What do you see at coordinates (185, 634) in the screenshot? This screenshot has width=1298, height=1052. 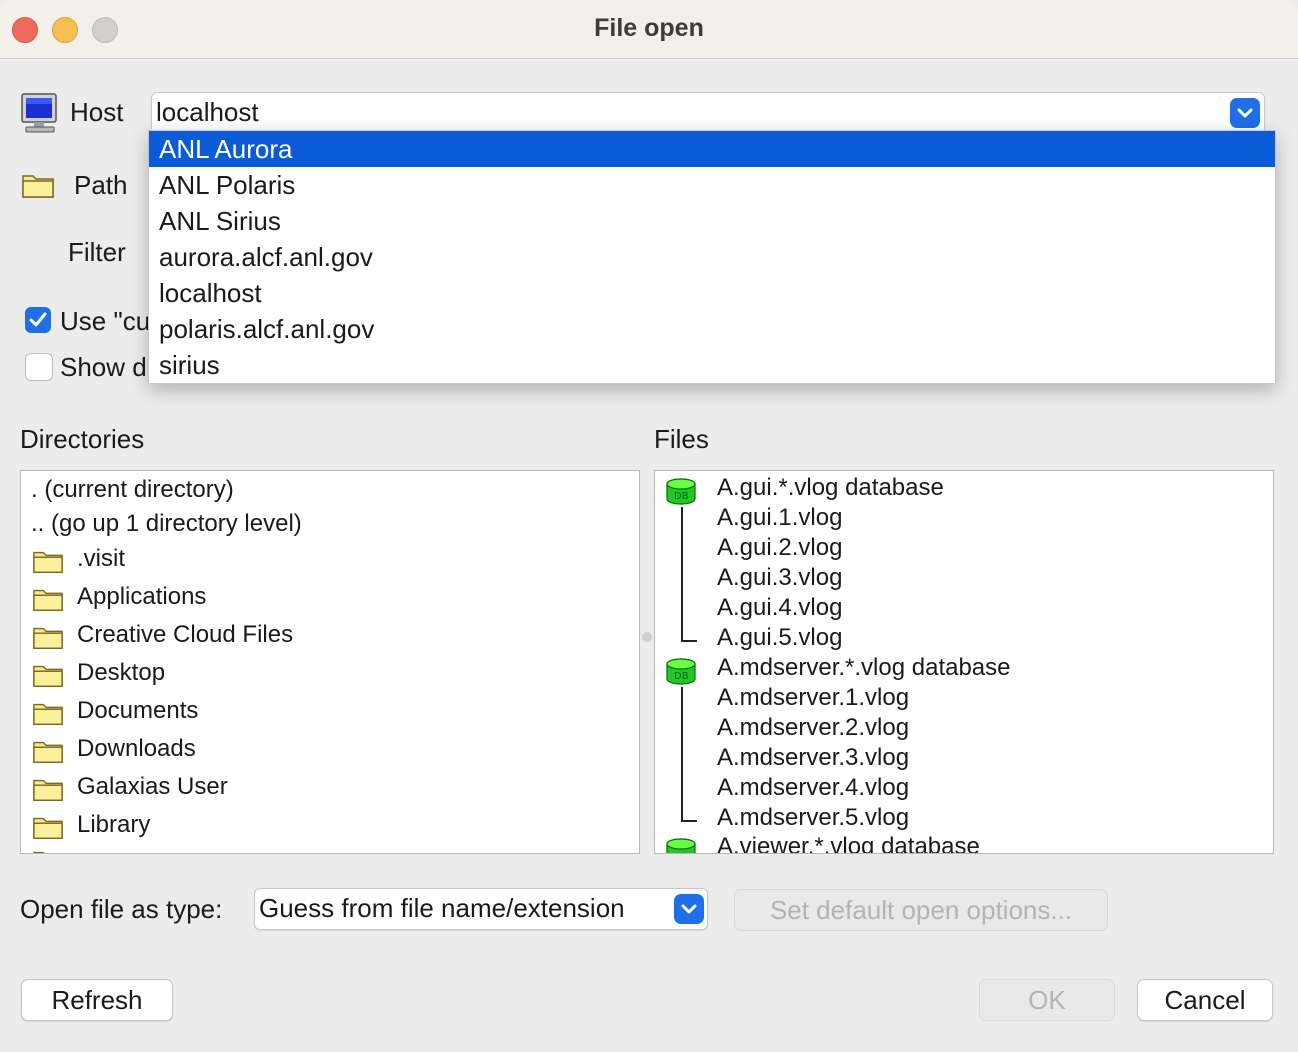 I see `folder-name: Creative Cloud Files` at bounding box center [185, 634].